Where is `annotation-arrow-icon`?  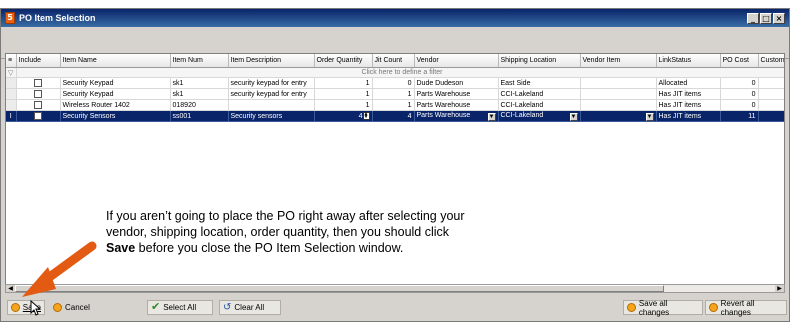 annotation-arrow-icon is located at coordinates (59, 269).